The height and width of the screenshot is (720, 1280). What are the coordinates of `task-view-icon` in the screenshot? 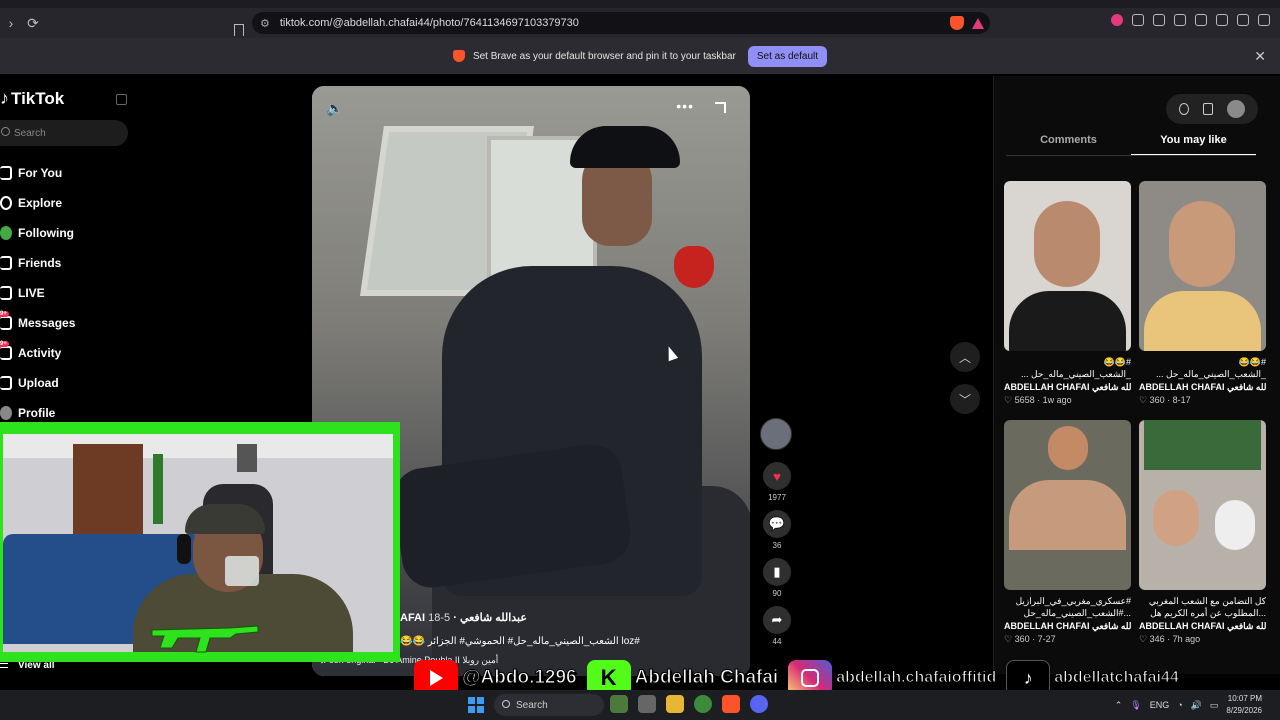 It's located at (647, 704).